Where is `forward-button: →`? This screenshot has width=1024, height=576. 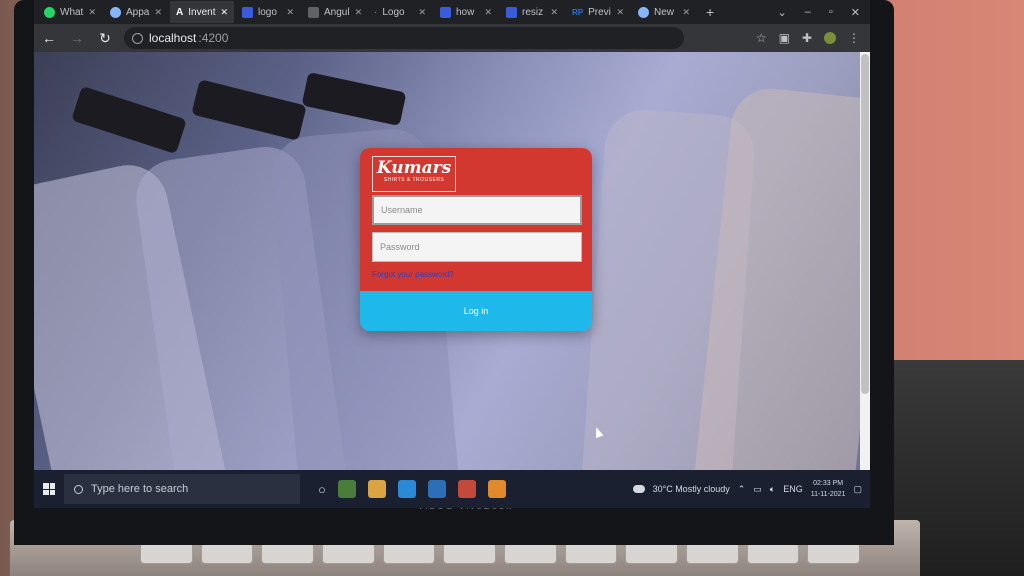 forward-button: → is located at coordinates (77, 38).